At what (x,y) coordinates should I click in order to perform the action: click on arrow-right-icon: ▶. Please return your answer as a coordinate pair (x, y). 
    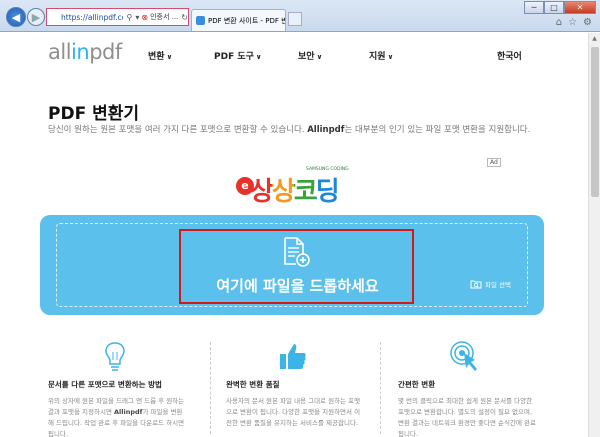
    Looking at the image, I should click on (36, 17).